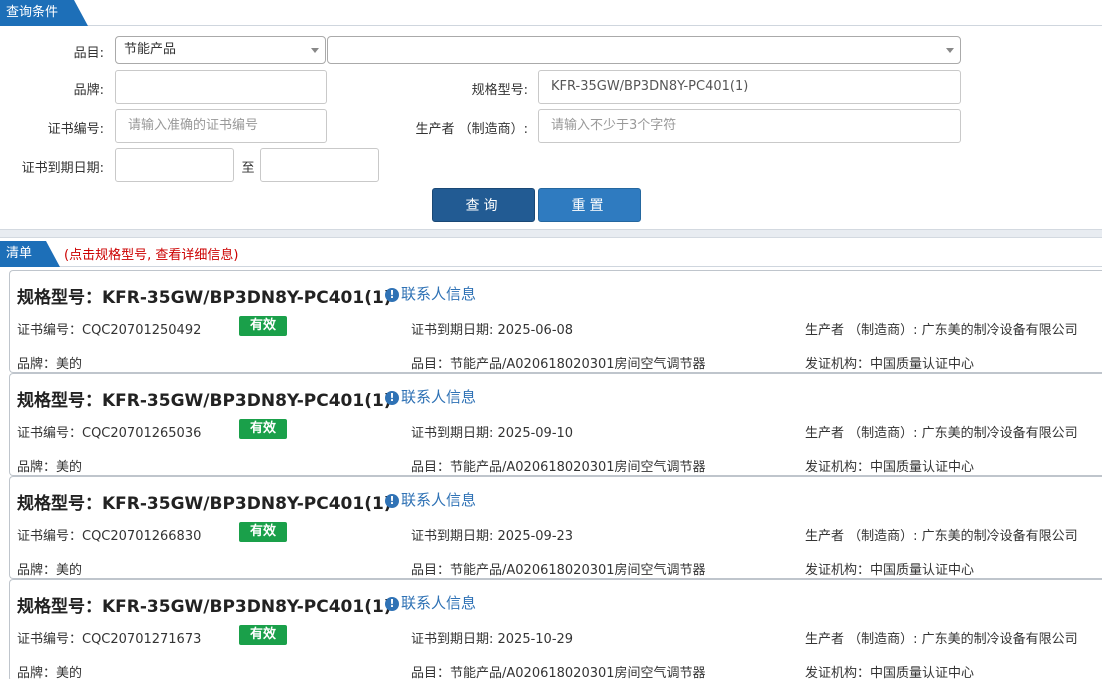 The width and height of the screenshot is (1102, 679). I want to click on query-section-title: 查询条件, so click(44, 13).